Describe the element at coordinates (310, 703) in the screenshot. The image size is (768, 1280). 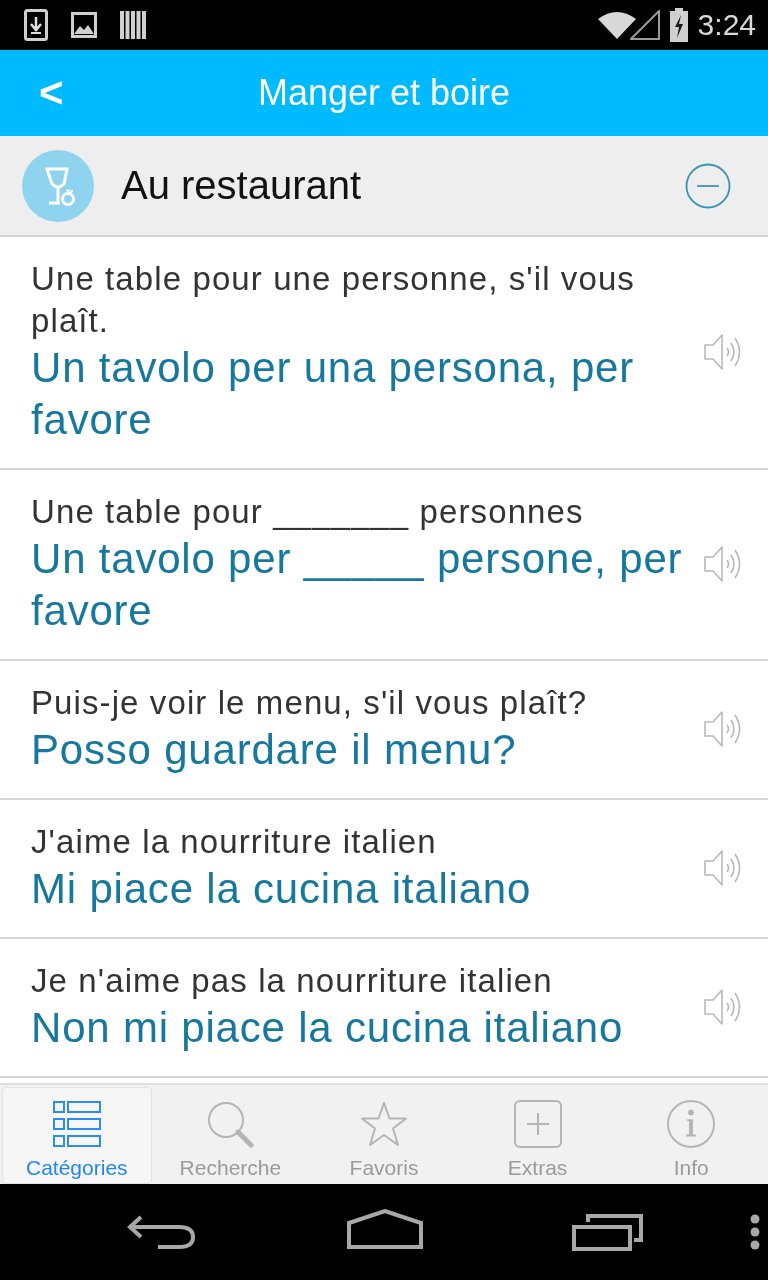
I see `phrase-text: Puis-je voir le menu, s'il vous plaît?` at that location.